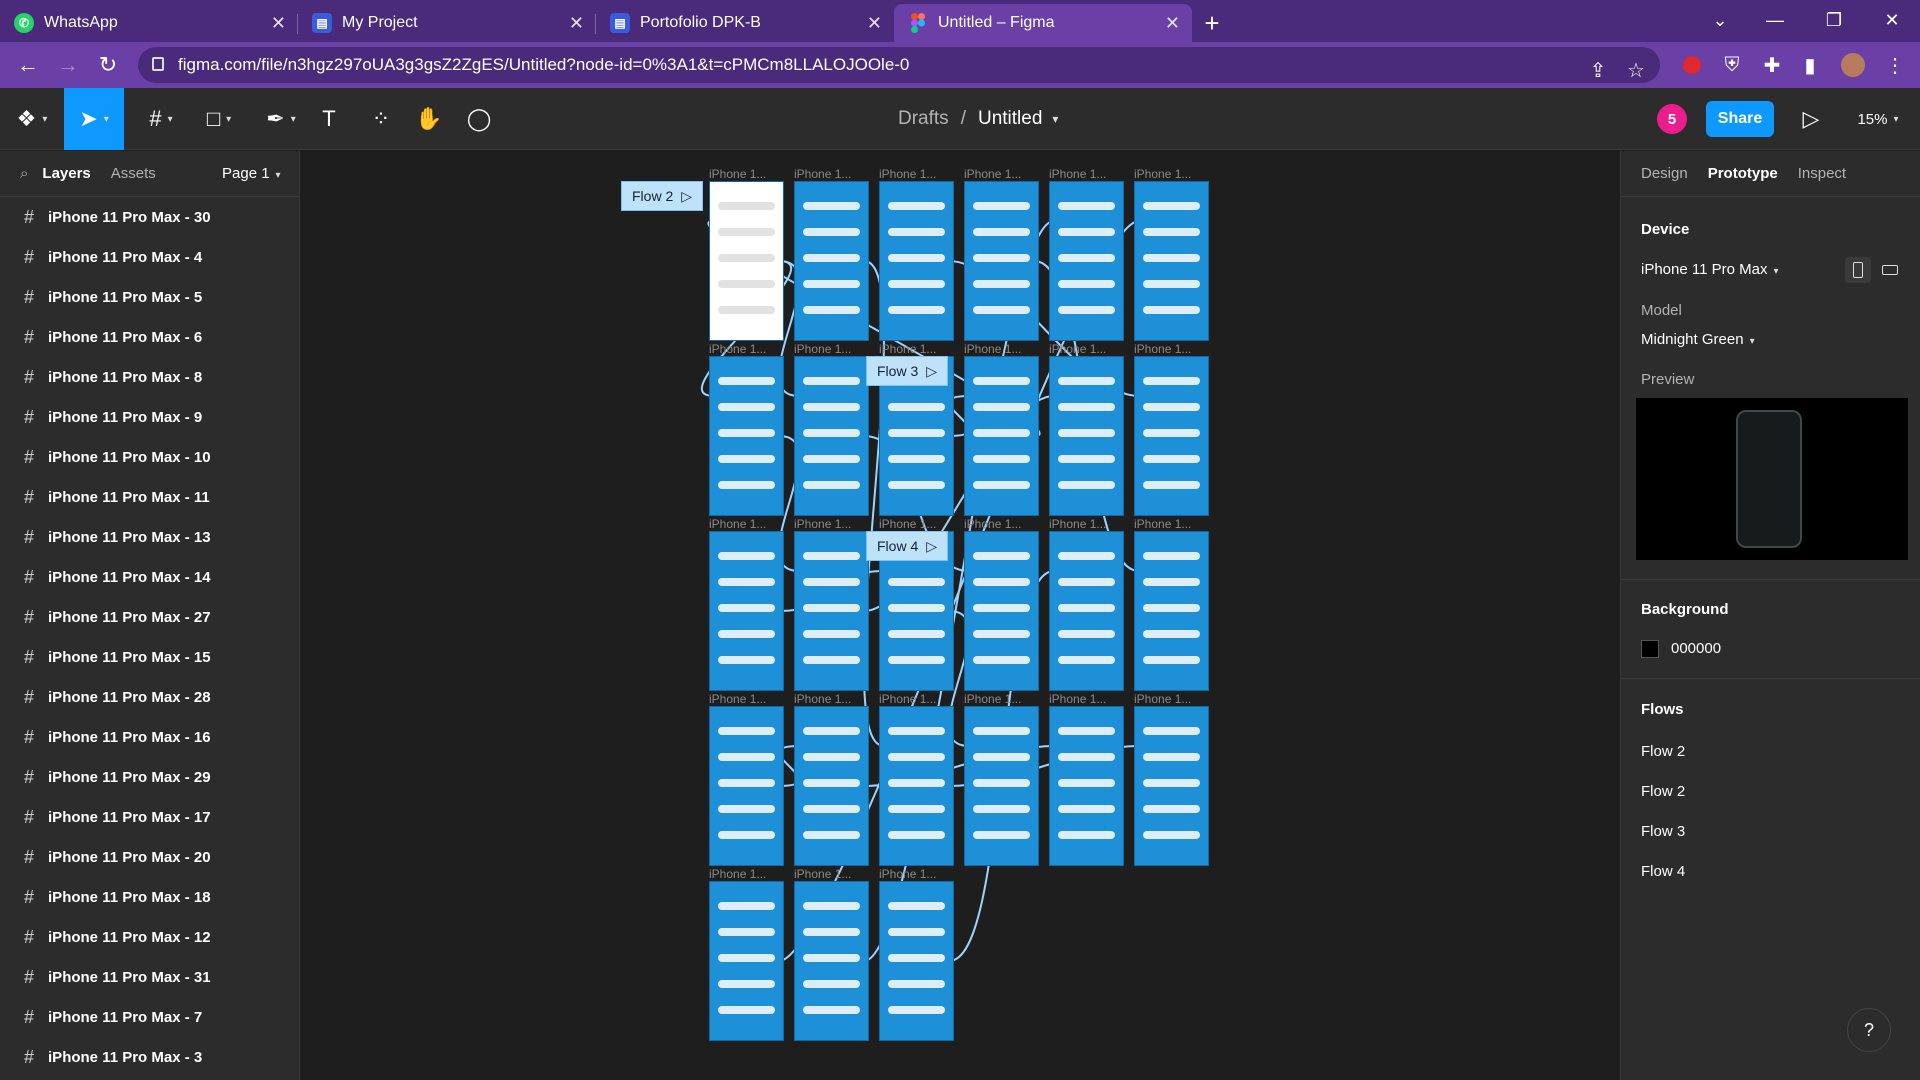 The image size is (1920, 1080). I want to click on layer-item: # iPhone 11 Pro Max - 8, so click(149, 377).